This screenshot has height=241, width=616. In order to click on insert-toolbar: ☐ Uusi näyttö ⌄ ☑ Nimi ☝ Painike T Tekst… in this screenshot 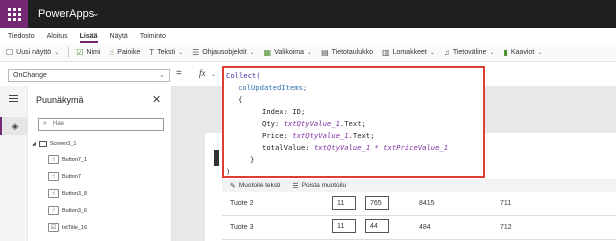, I will do `click(308, 53)`.